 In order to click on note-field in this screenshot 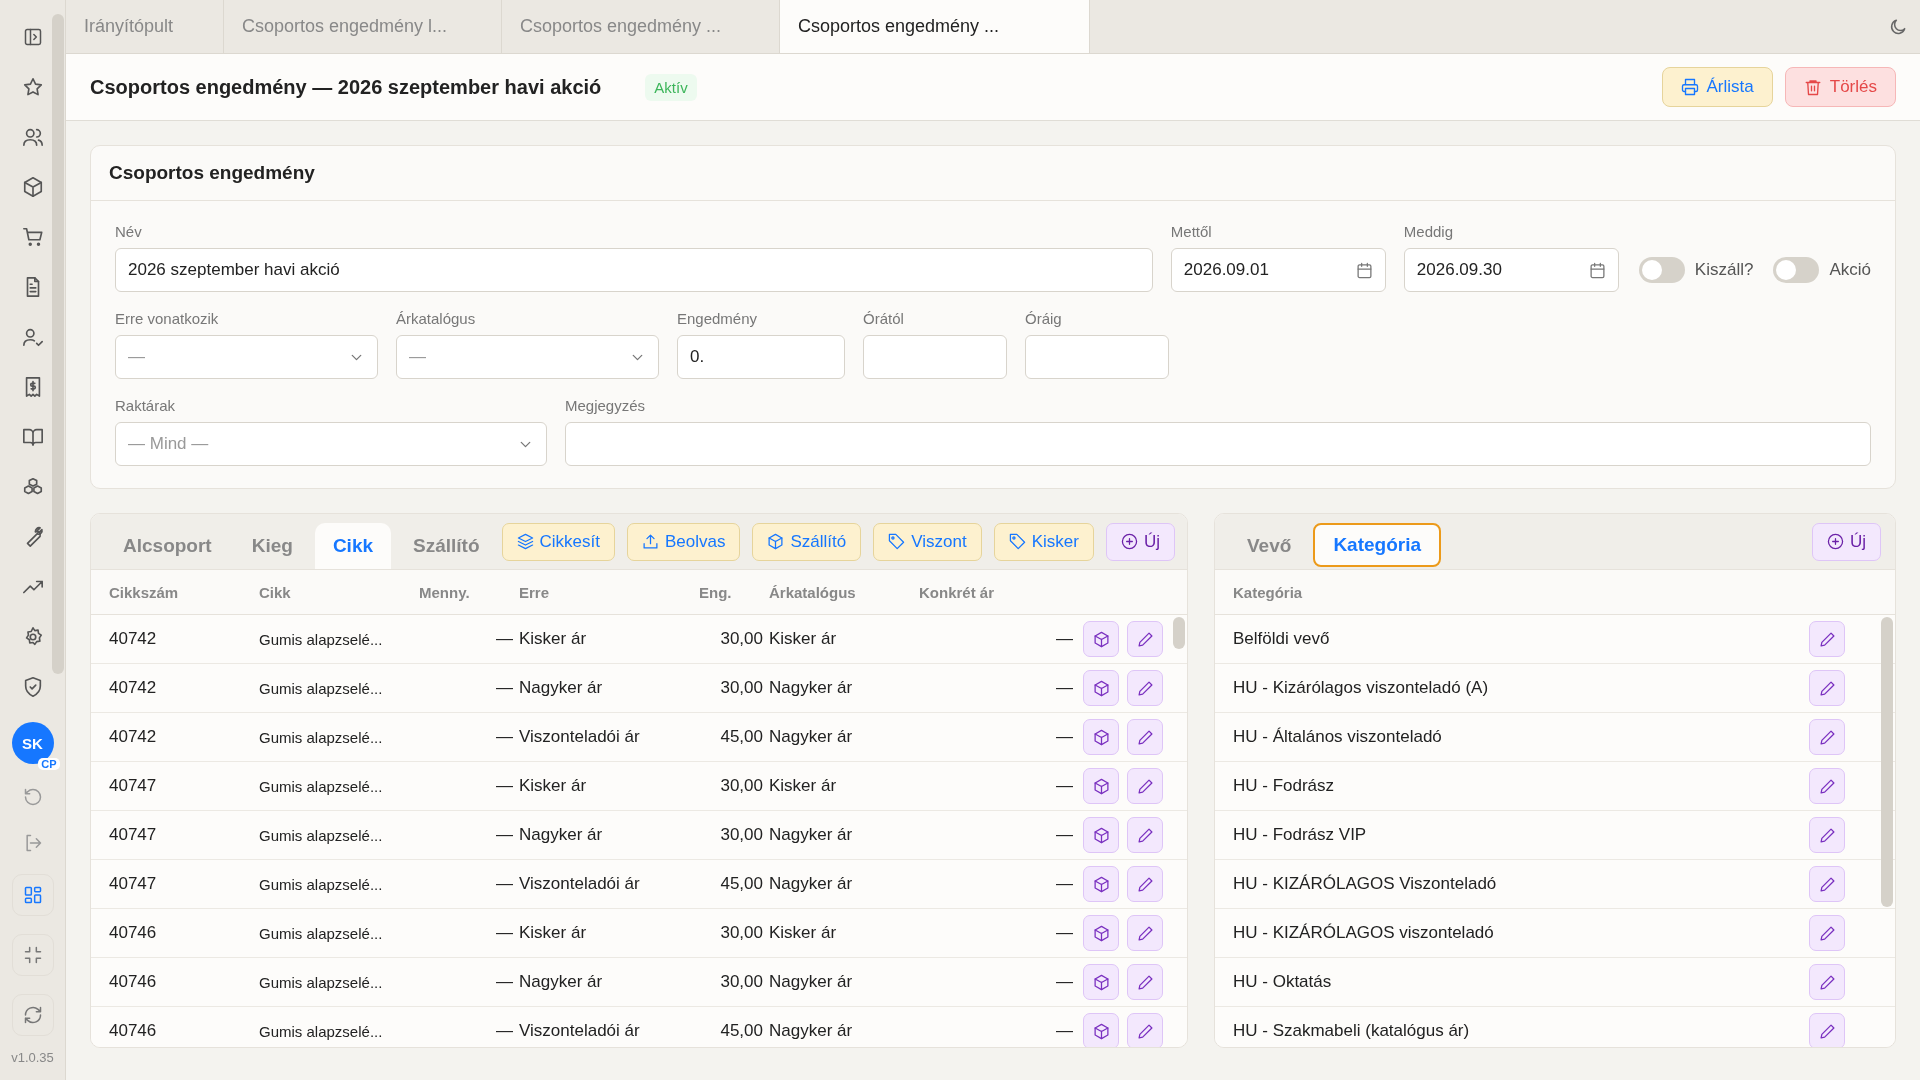, I will do `click(1218, 444)`.